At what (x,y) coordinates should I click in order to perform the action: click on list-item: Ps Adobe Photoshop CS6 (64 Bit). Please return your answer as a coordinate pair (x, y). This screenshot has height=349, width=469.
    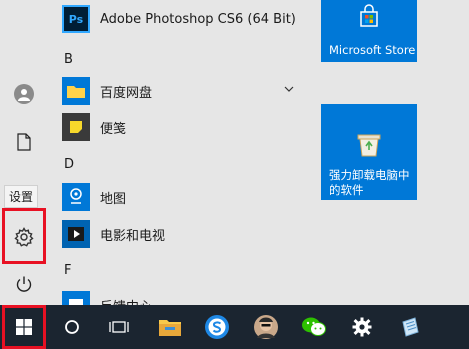
    Looking at the image, I should click on (182, 19).